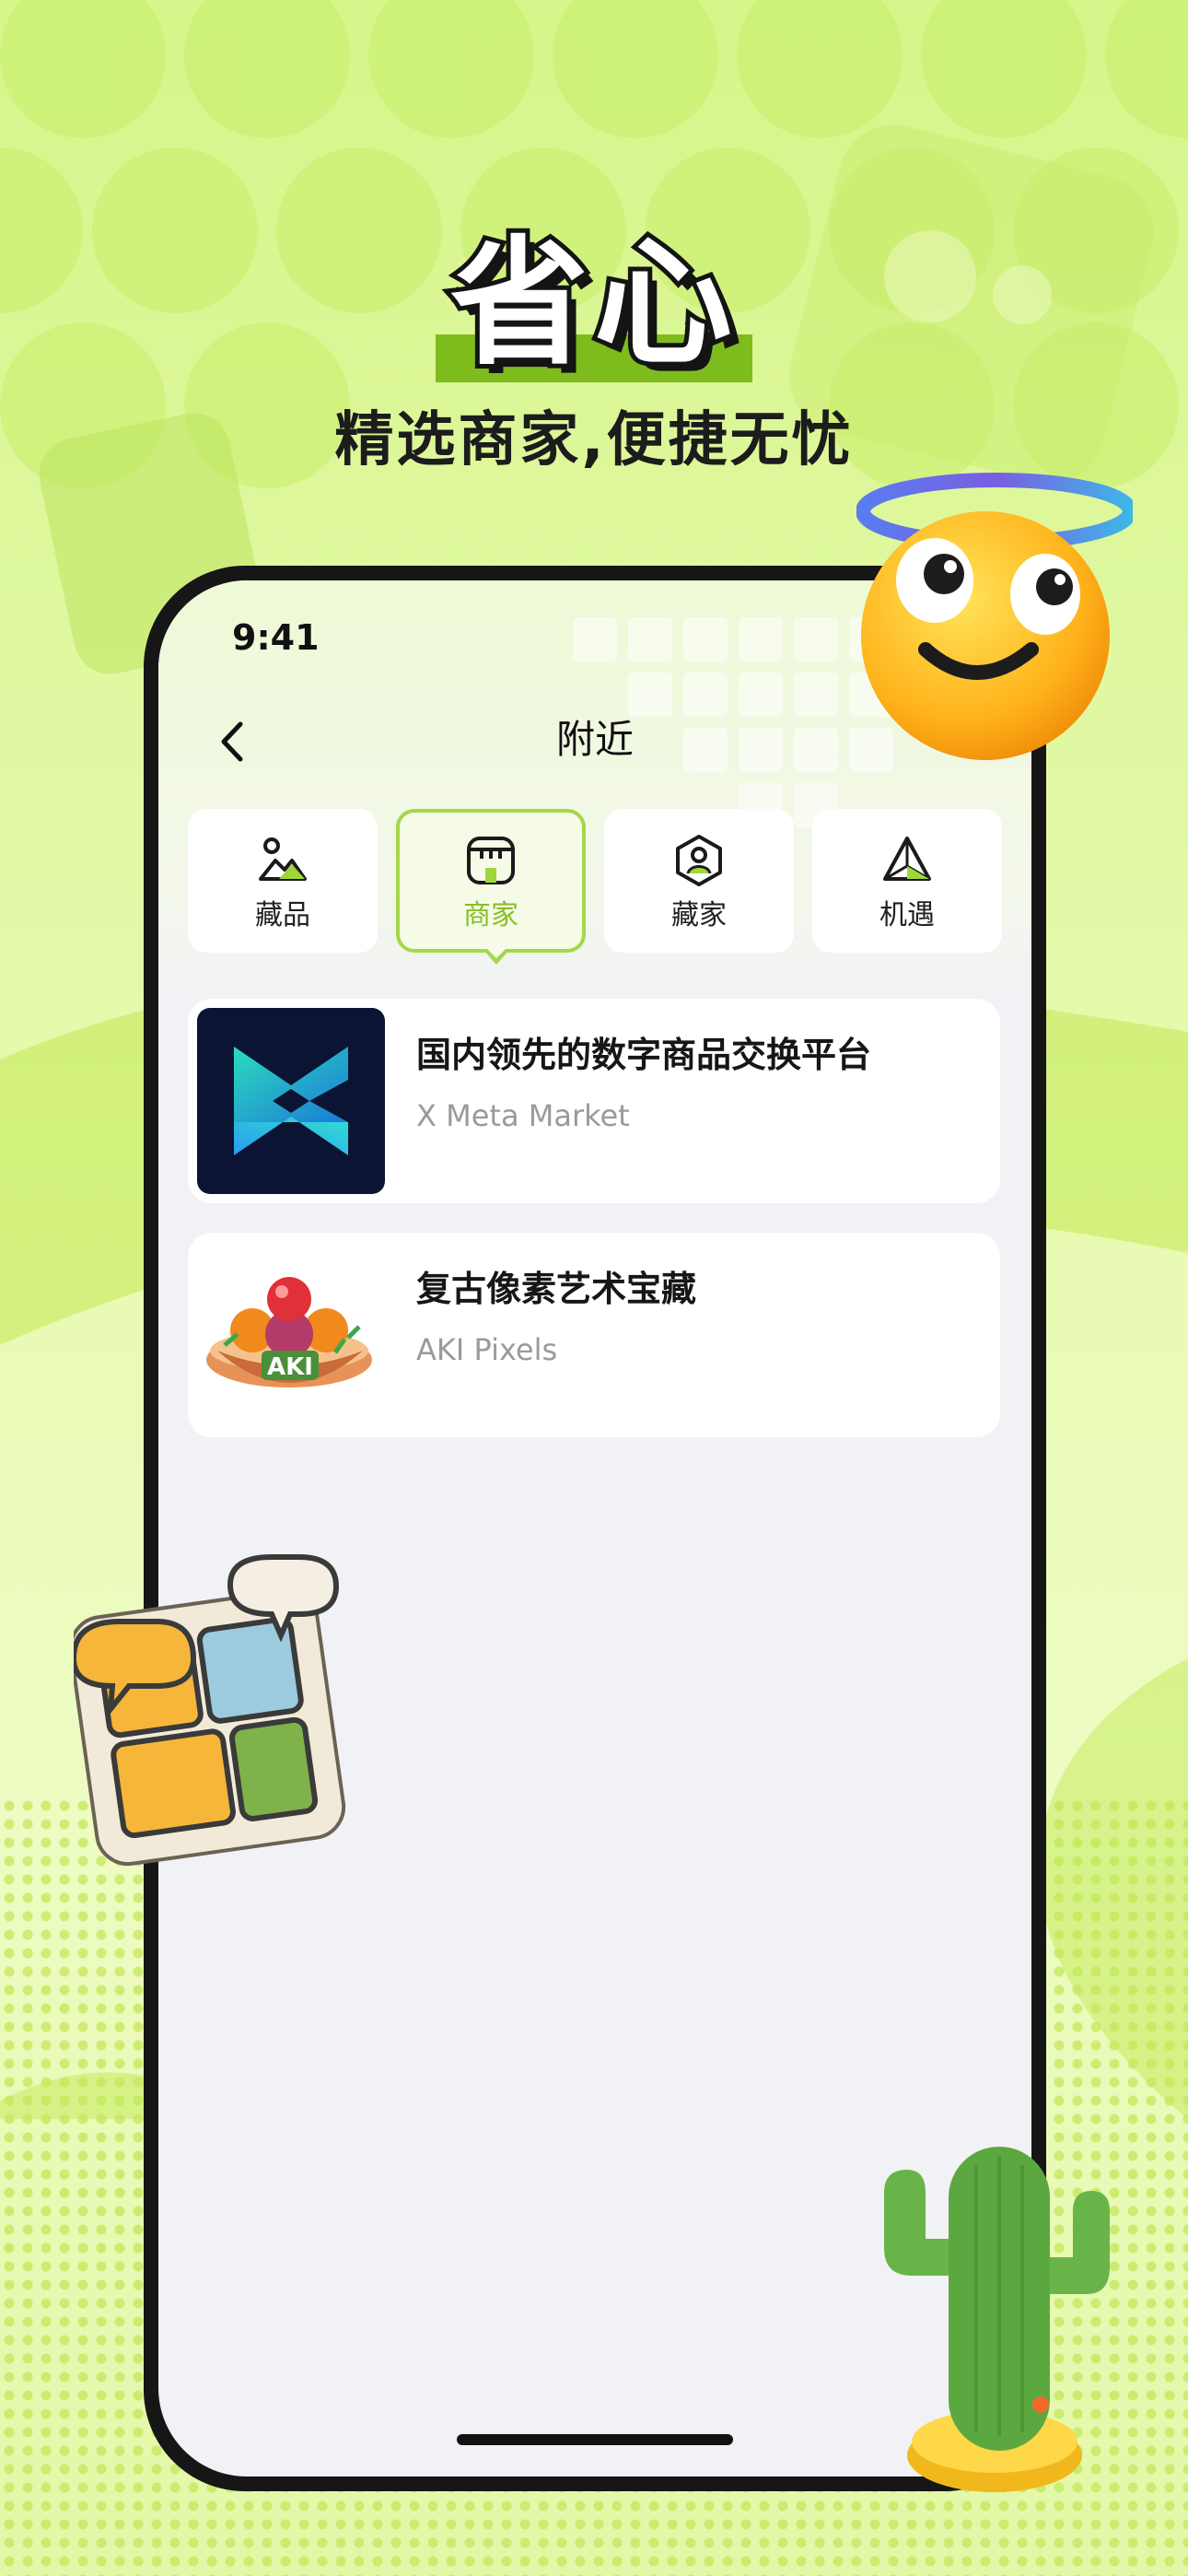  I want to click on store-icon, so click(491, 860).